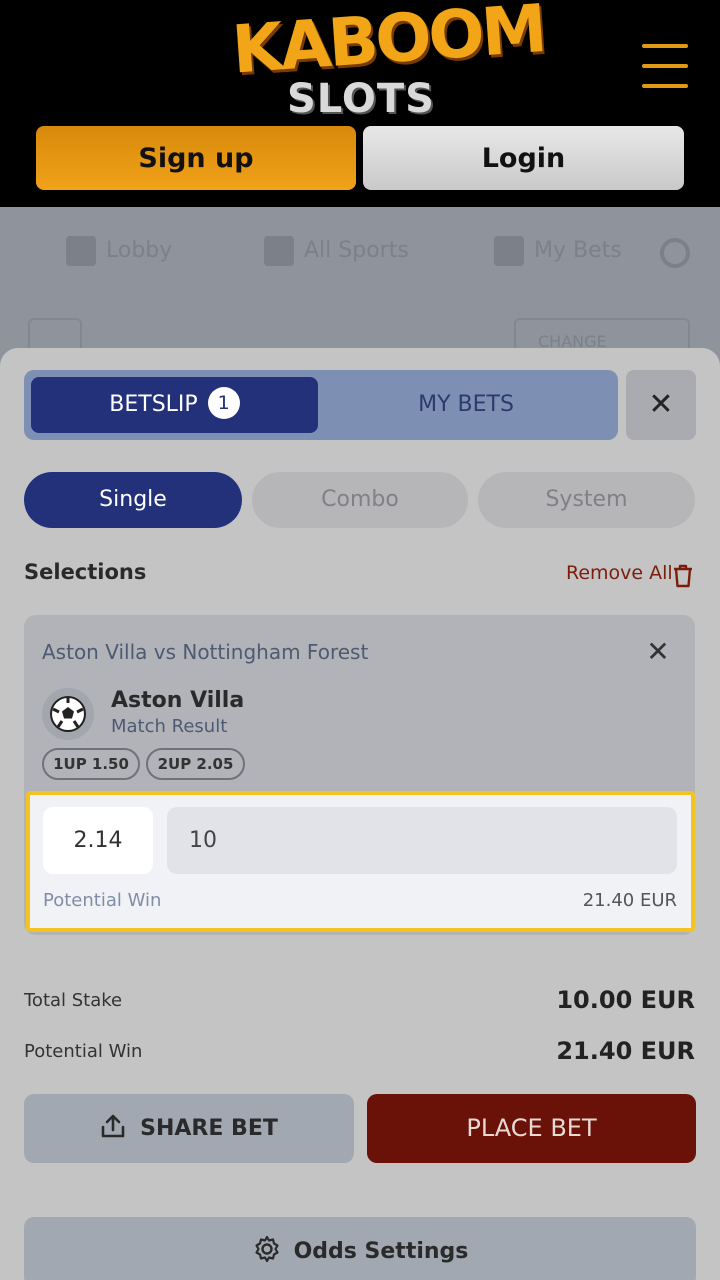  Describe the element at coordinates (629, 900) in the screenshot. I see `selection-potential-win-value: 21.40 EUR` at that location.